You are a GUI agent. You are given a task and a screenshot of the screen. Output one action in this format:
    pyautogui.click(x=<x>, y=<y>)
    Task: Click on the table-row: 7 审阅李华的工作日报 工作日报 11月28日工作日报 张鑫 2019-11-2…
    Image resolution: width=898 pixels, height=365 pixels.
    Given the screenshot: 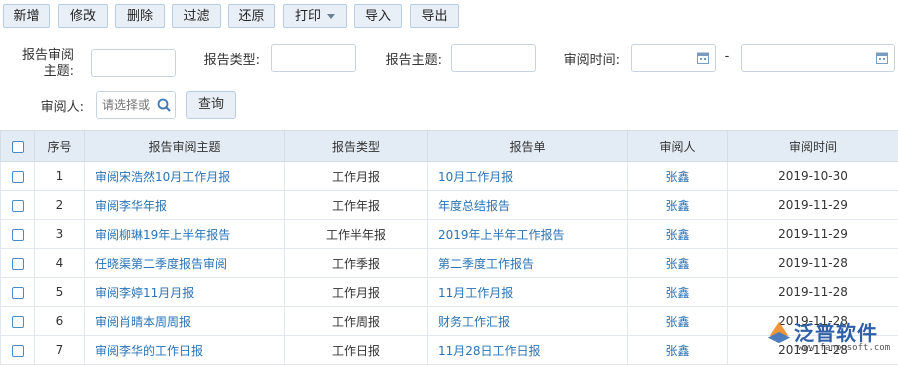 What is the action you would take?
    pyautogui.click(x=449, y=350)
    